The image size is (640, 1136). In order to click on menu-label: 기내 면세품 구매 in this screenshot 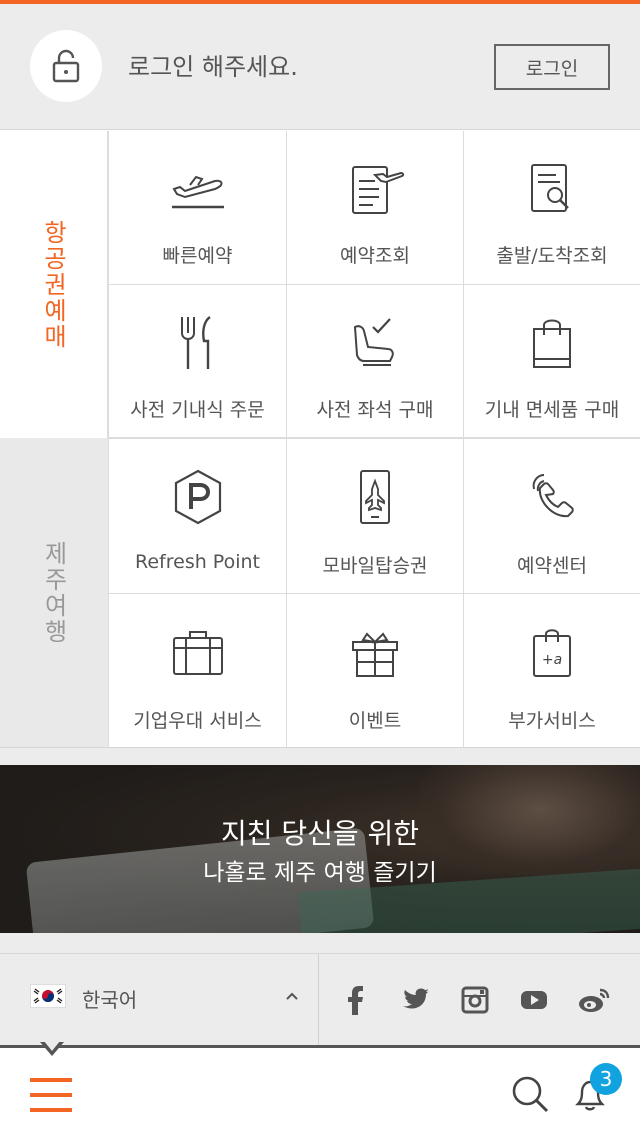, I will do `click(552, 410)`.